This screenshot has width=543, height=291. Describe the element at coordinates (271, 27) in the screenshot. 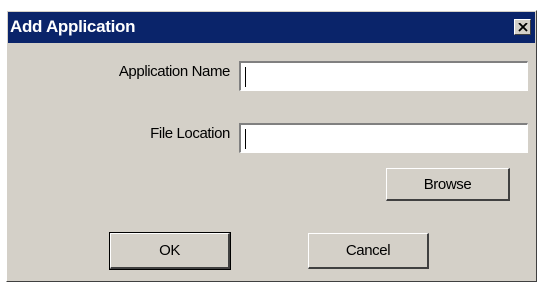

I see `title-bar: Add Application` at that location.